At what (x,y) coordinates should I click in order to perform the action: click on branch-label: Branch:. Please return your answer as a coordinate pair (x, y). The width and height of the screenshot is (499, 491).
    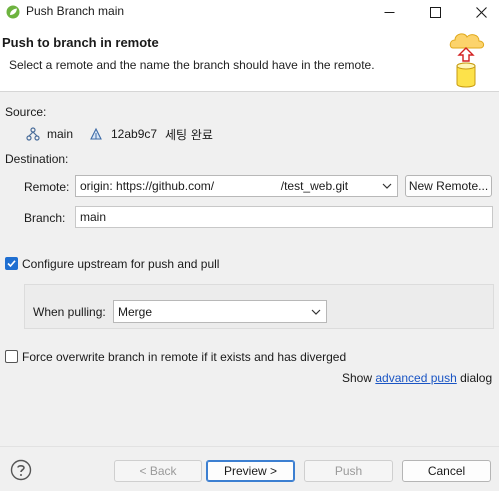
    Looking at the image, I should click on (45, 218).